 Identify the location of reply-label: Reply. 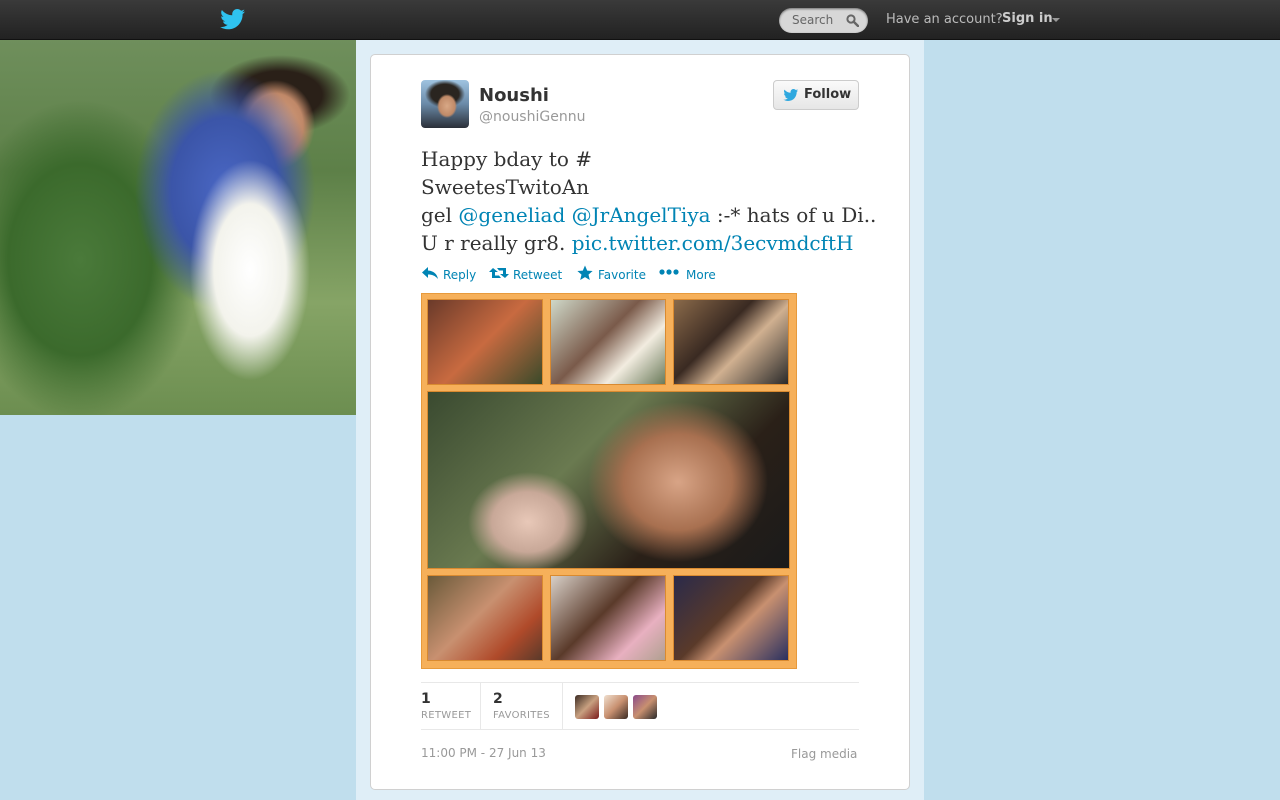
(460, 275).